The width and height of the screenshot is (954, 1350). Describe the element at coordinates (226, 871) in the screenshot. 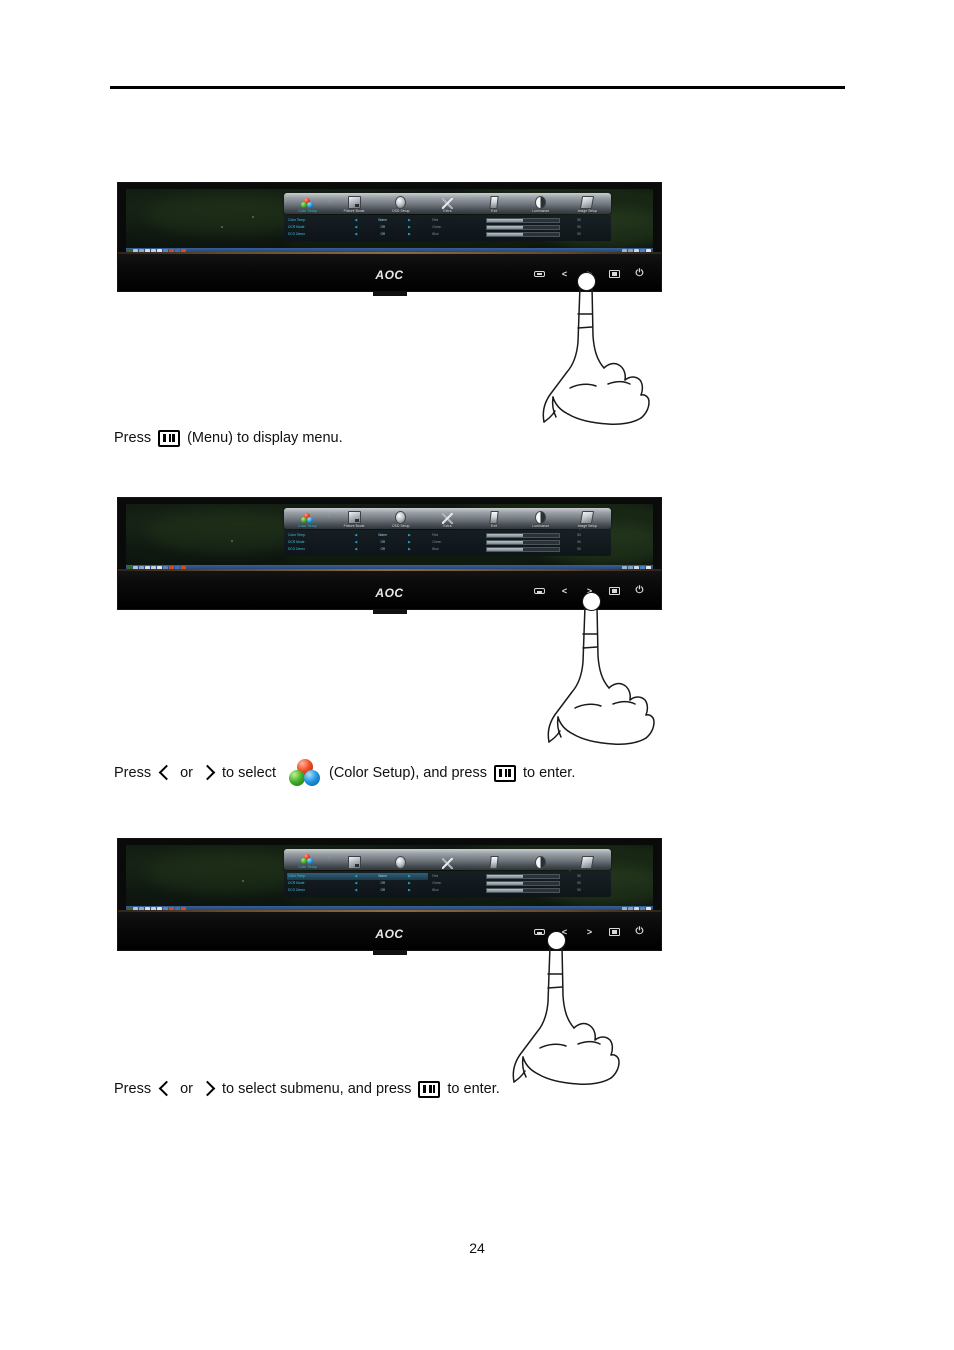

I see `wallpaper-blob` at that location.